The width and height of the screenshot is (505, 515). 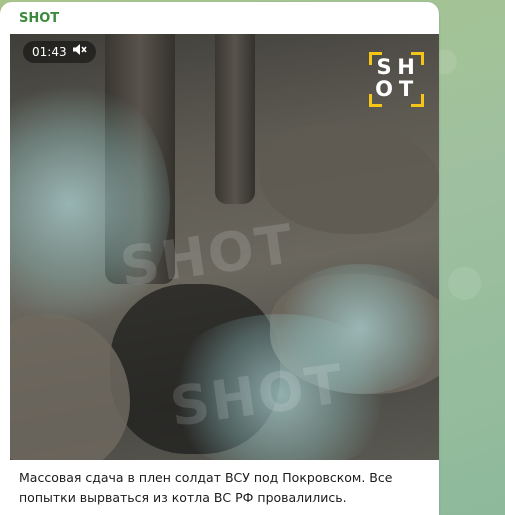 What do you see at coordinates (384, 67) in the screenshot?
I see `logo-letter: S` at bounding box center [384, 67].